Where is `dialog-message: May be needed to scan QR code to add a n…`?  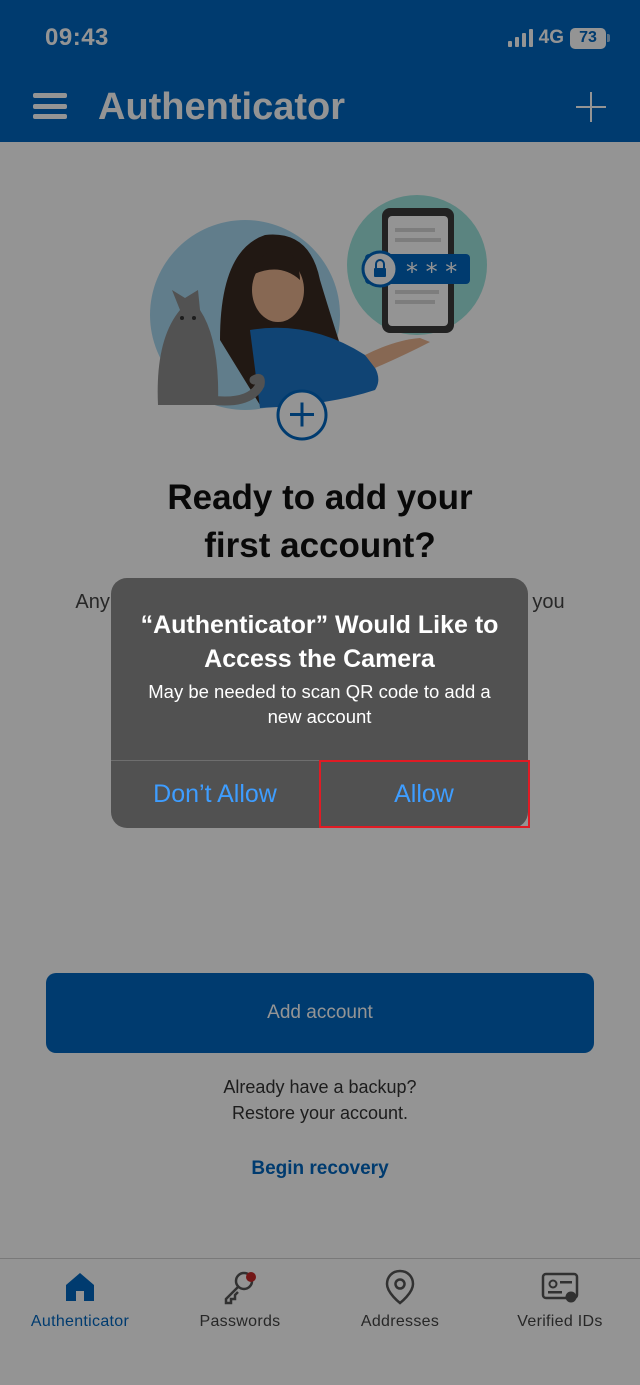 dialog-message: May be needed to scan QR code to add a n… is located at coordinates (319, 704).